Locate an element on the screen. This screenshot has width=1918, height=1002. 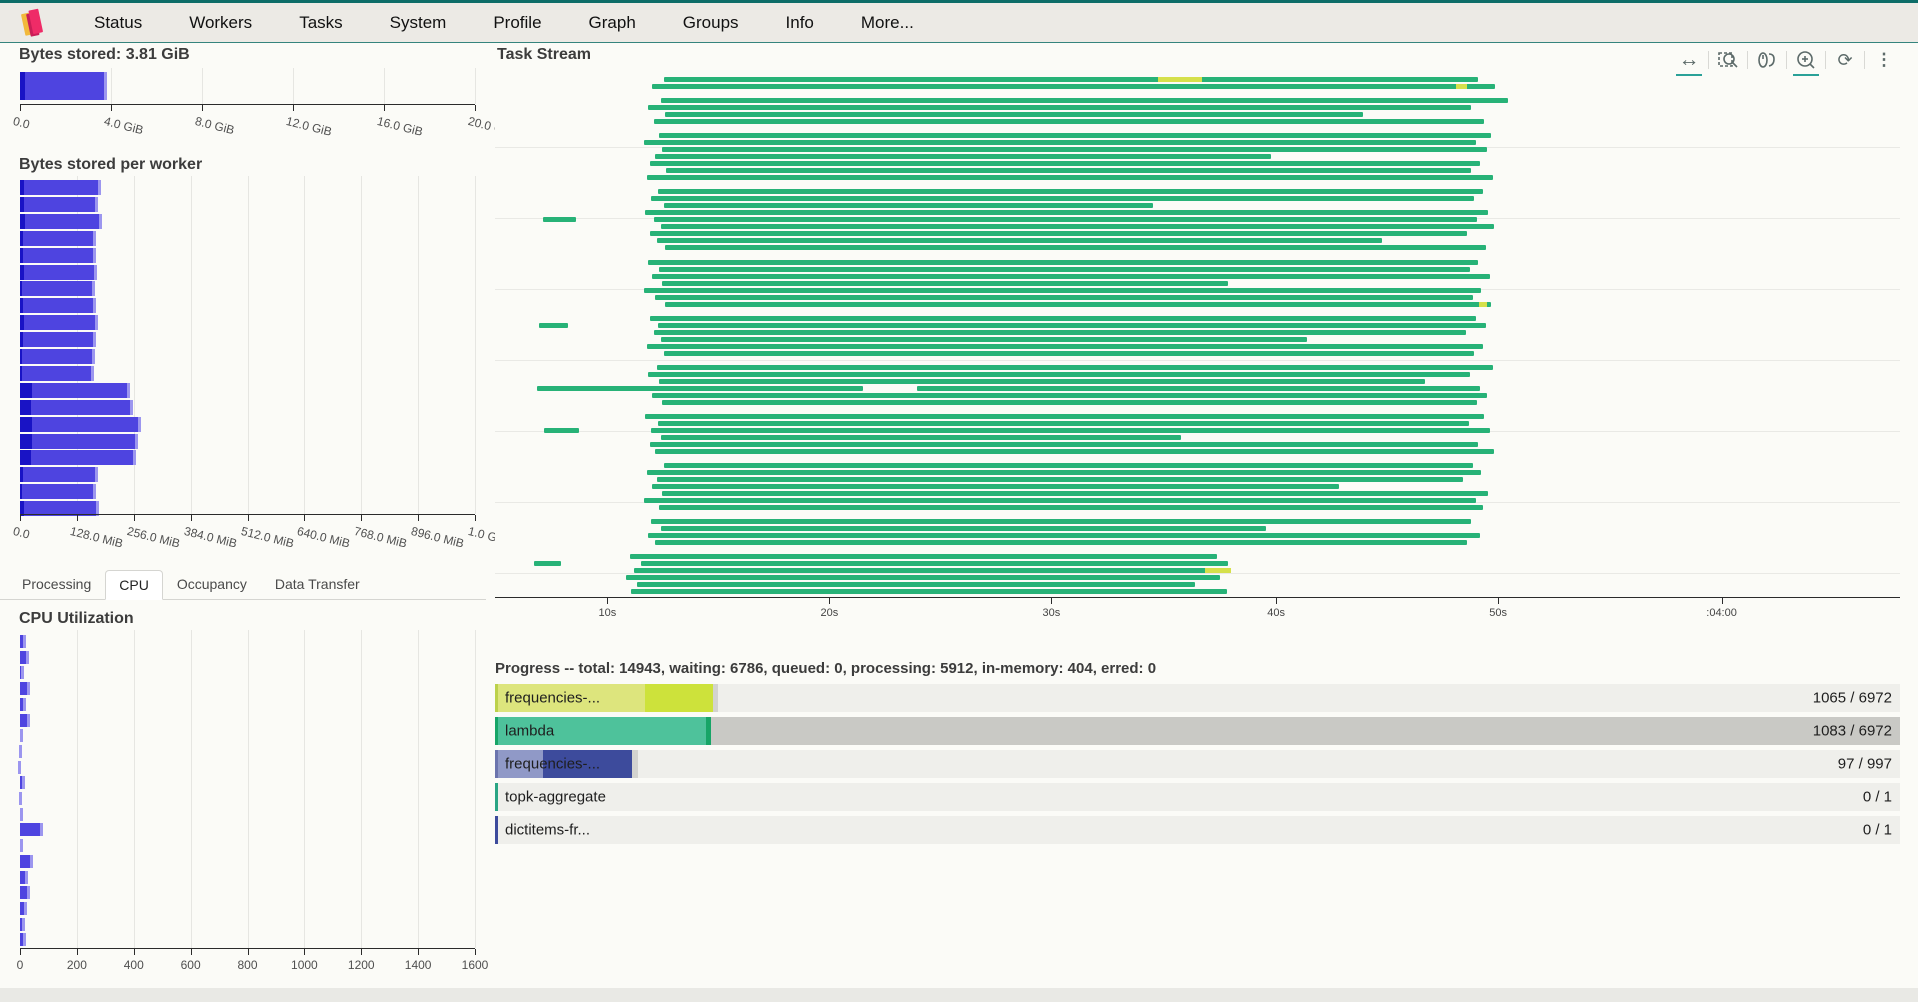
tab-processing: Processing is located at coordinates (56, 584).